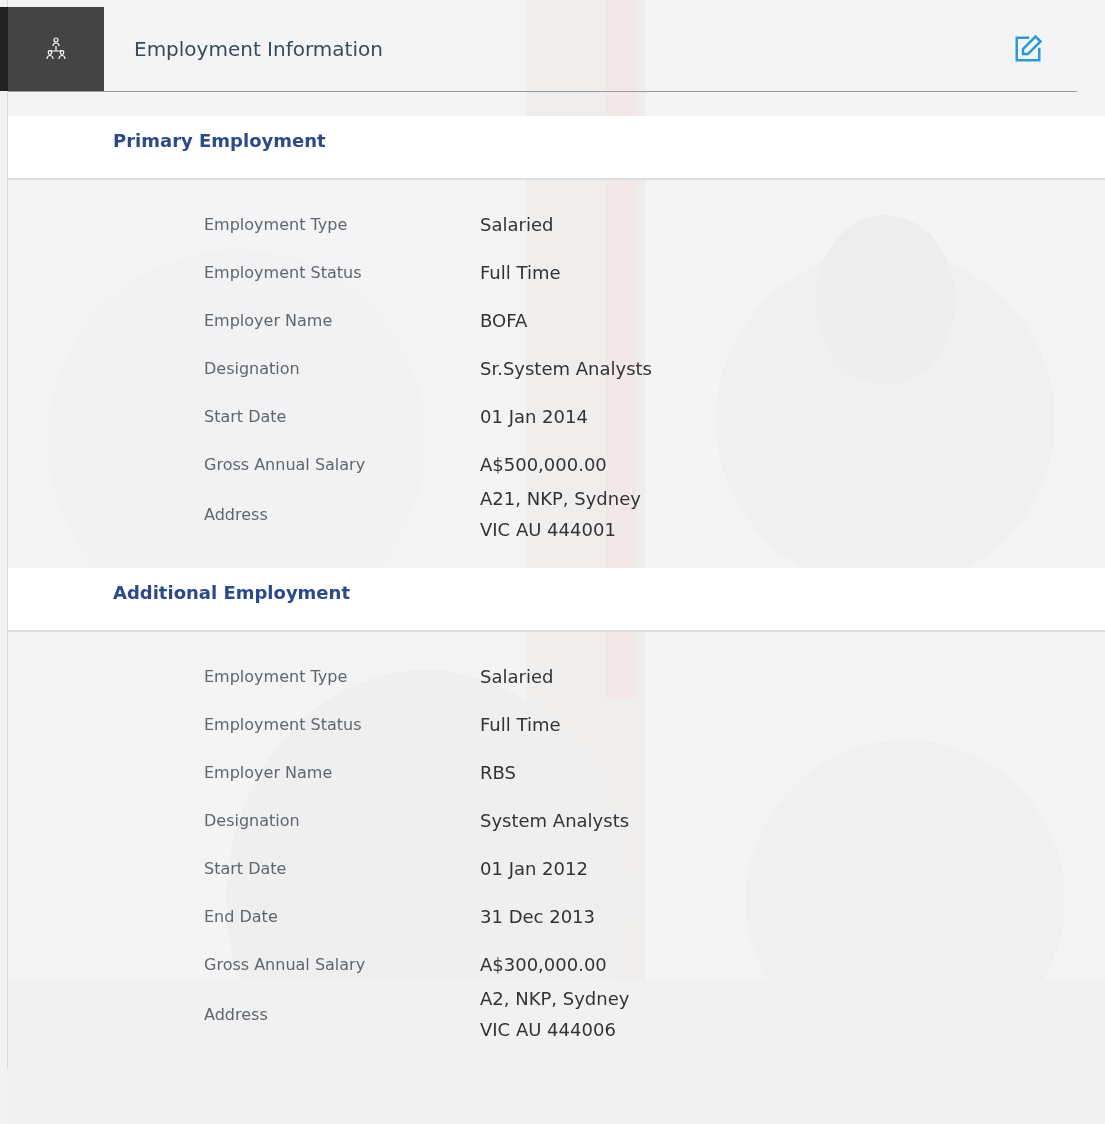  I want to click on field-value: VIC AU 444001, so click(548, 529).